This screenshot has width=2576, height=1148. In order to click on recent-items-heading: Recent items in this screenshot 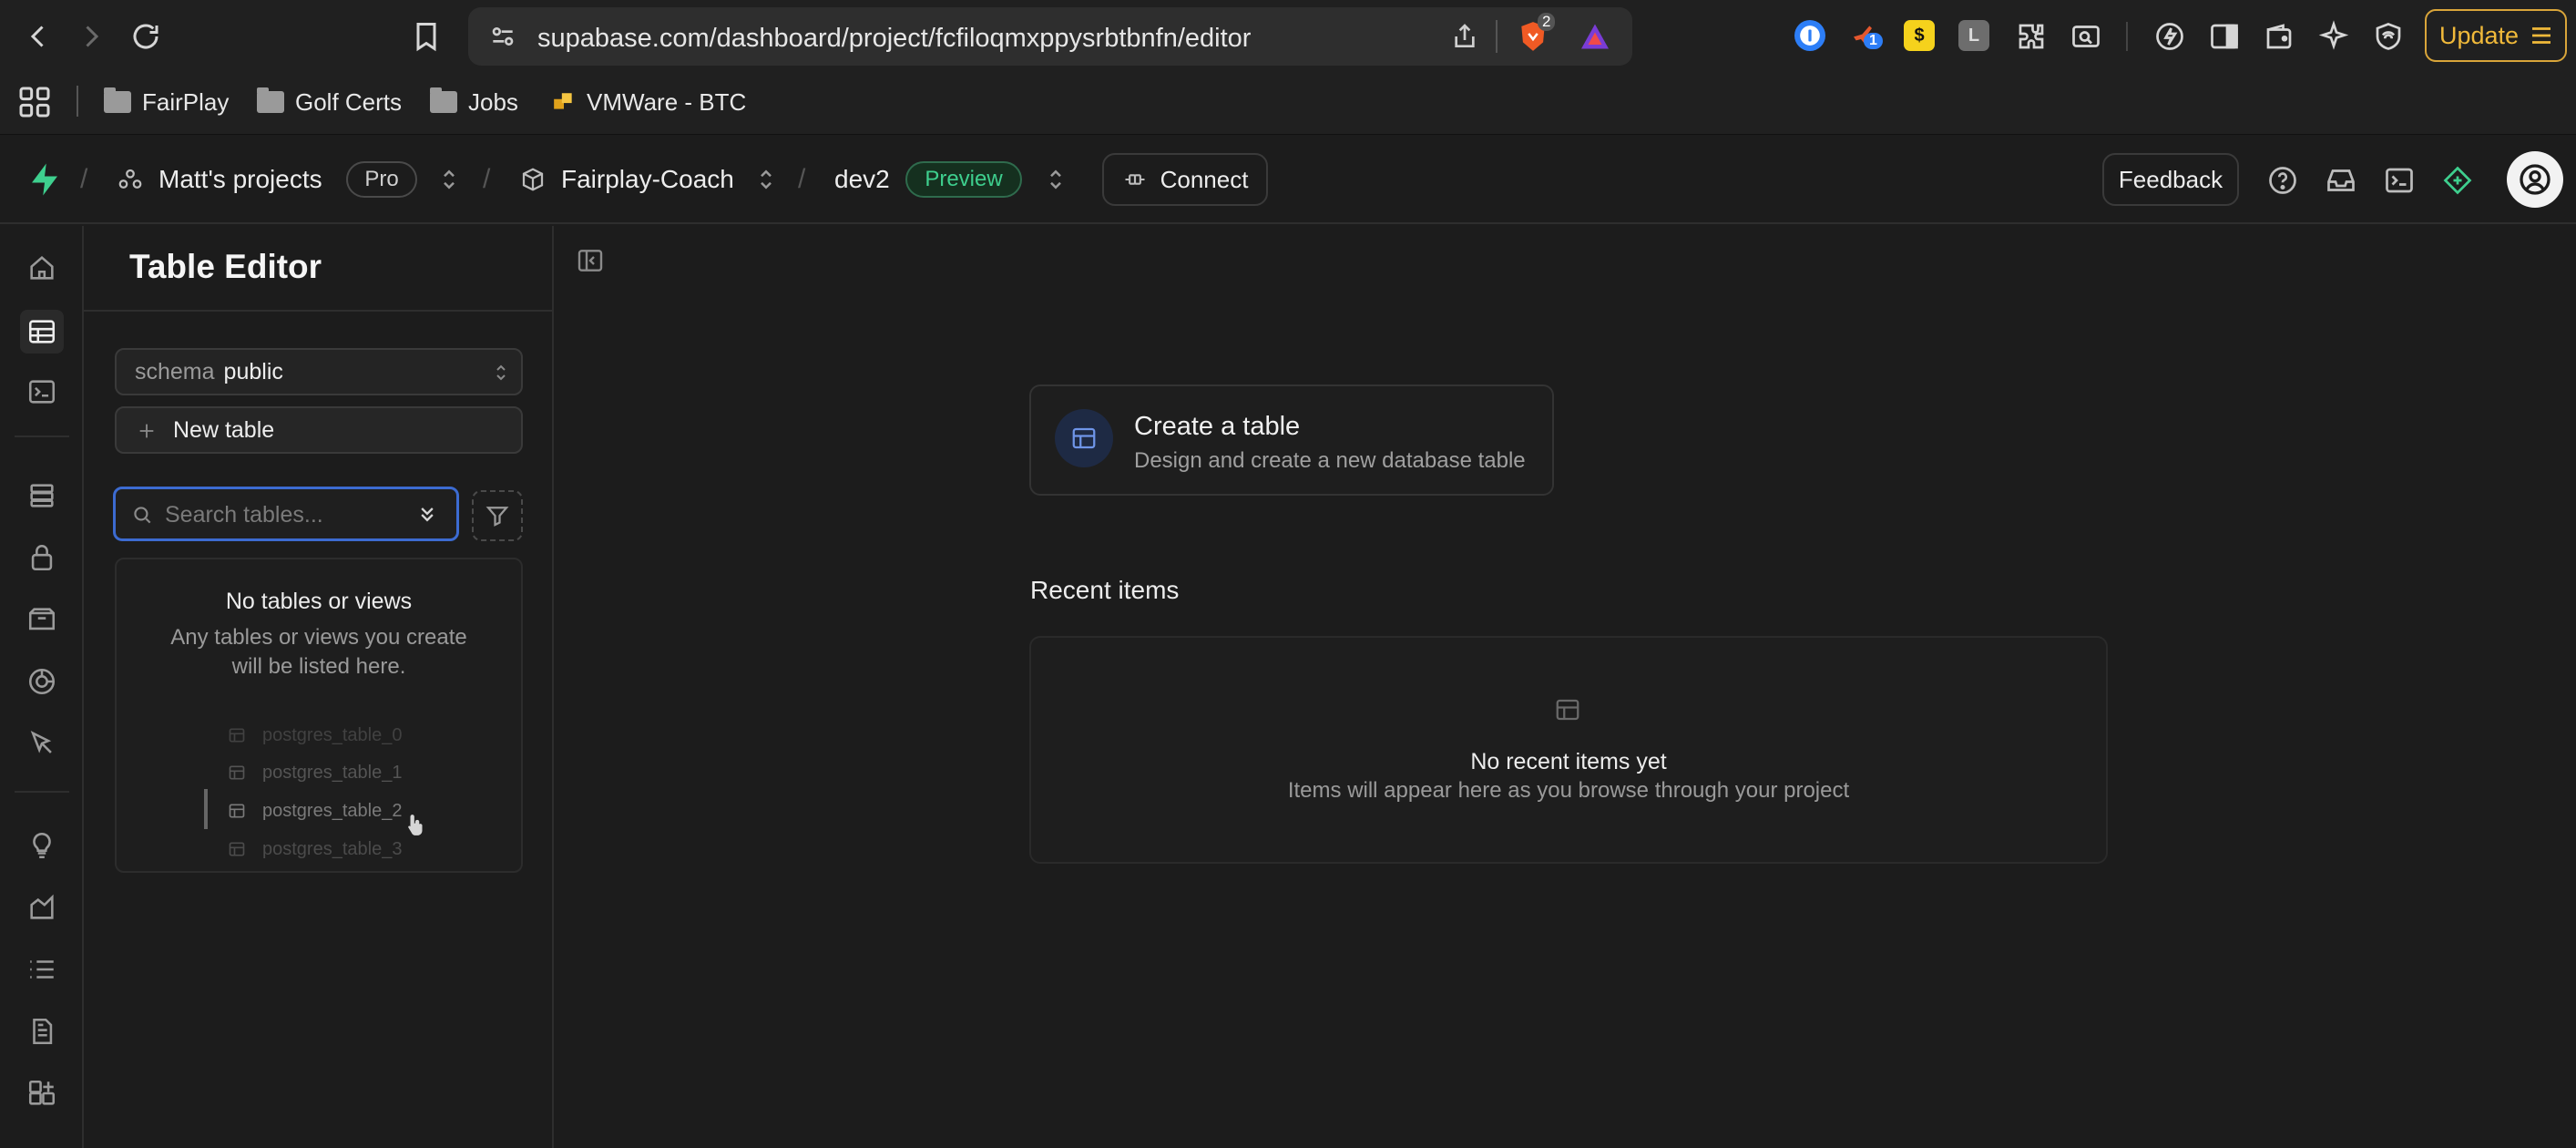, I will do `click(1105, 590)`.